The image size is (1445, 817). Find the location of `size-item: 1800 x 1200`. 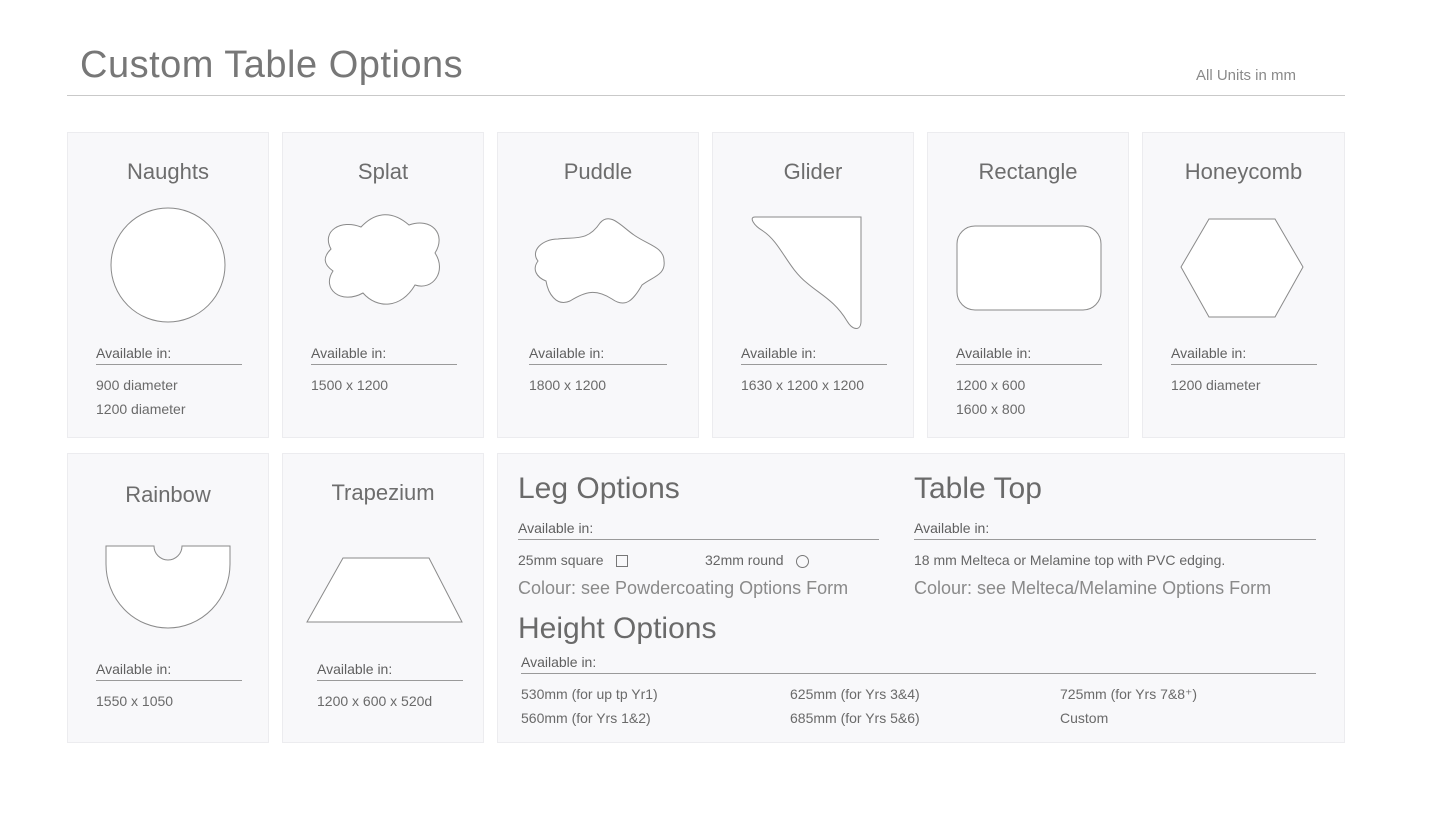

size-item: 1800 x 1200 is located at coordinates (568, 385).